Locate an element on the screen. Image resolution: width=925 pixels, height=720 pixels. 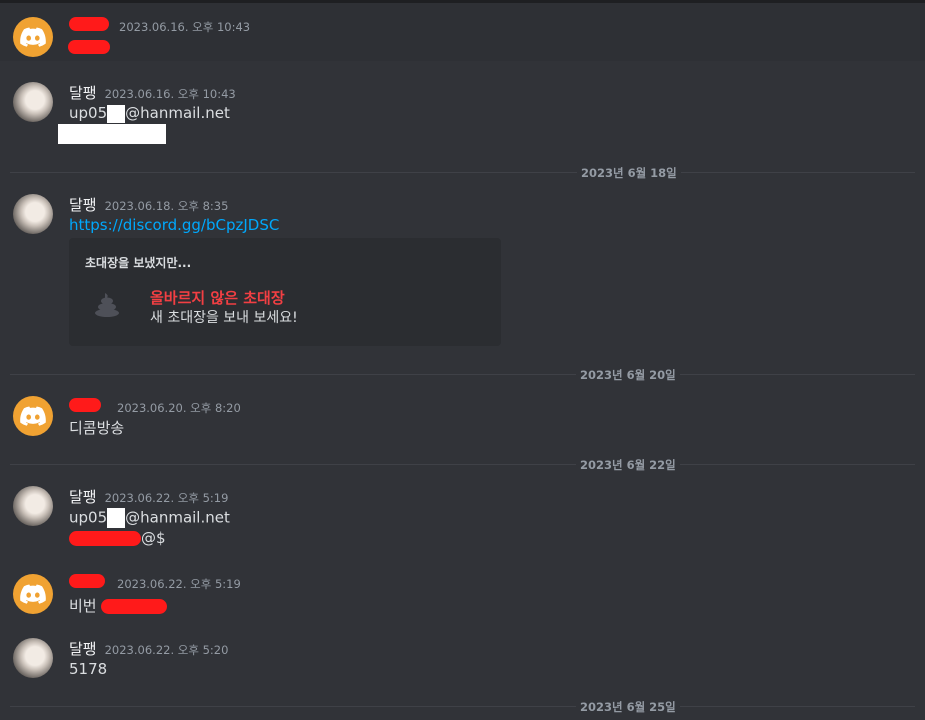
message-header: 2023.06.22. 오후 5:19 is located at coordinates (155, 583).